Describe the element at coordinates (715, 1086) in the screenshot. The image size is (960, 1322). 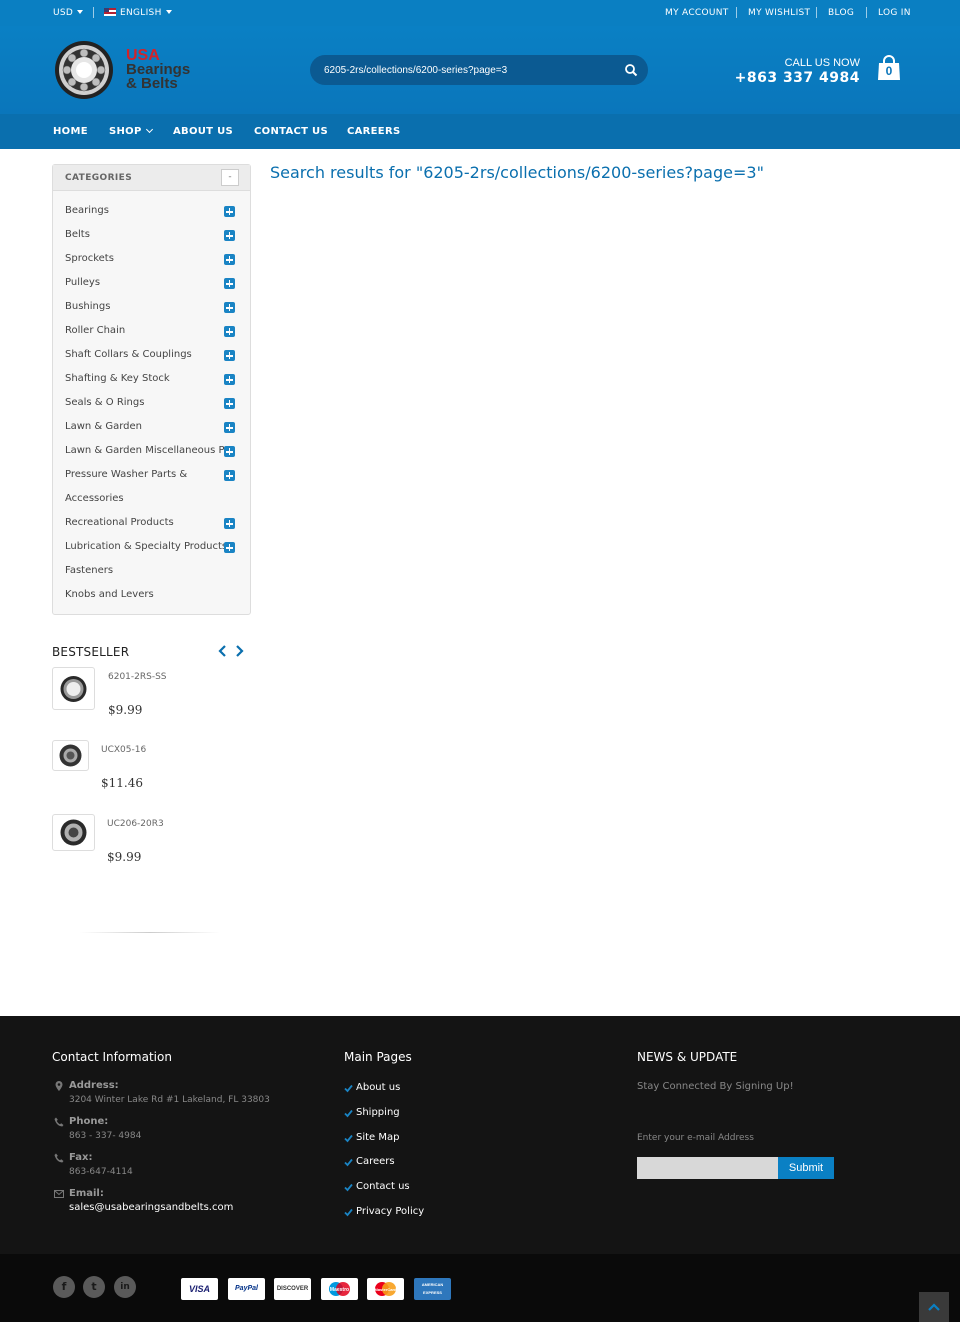
I see `news-text: Stay Connected By Signing Up!` at that location.